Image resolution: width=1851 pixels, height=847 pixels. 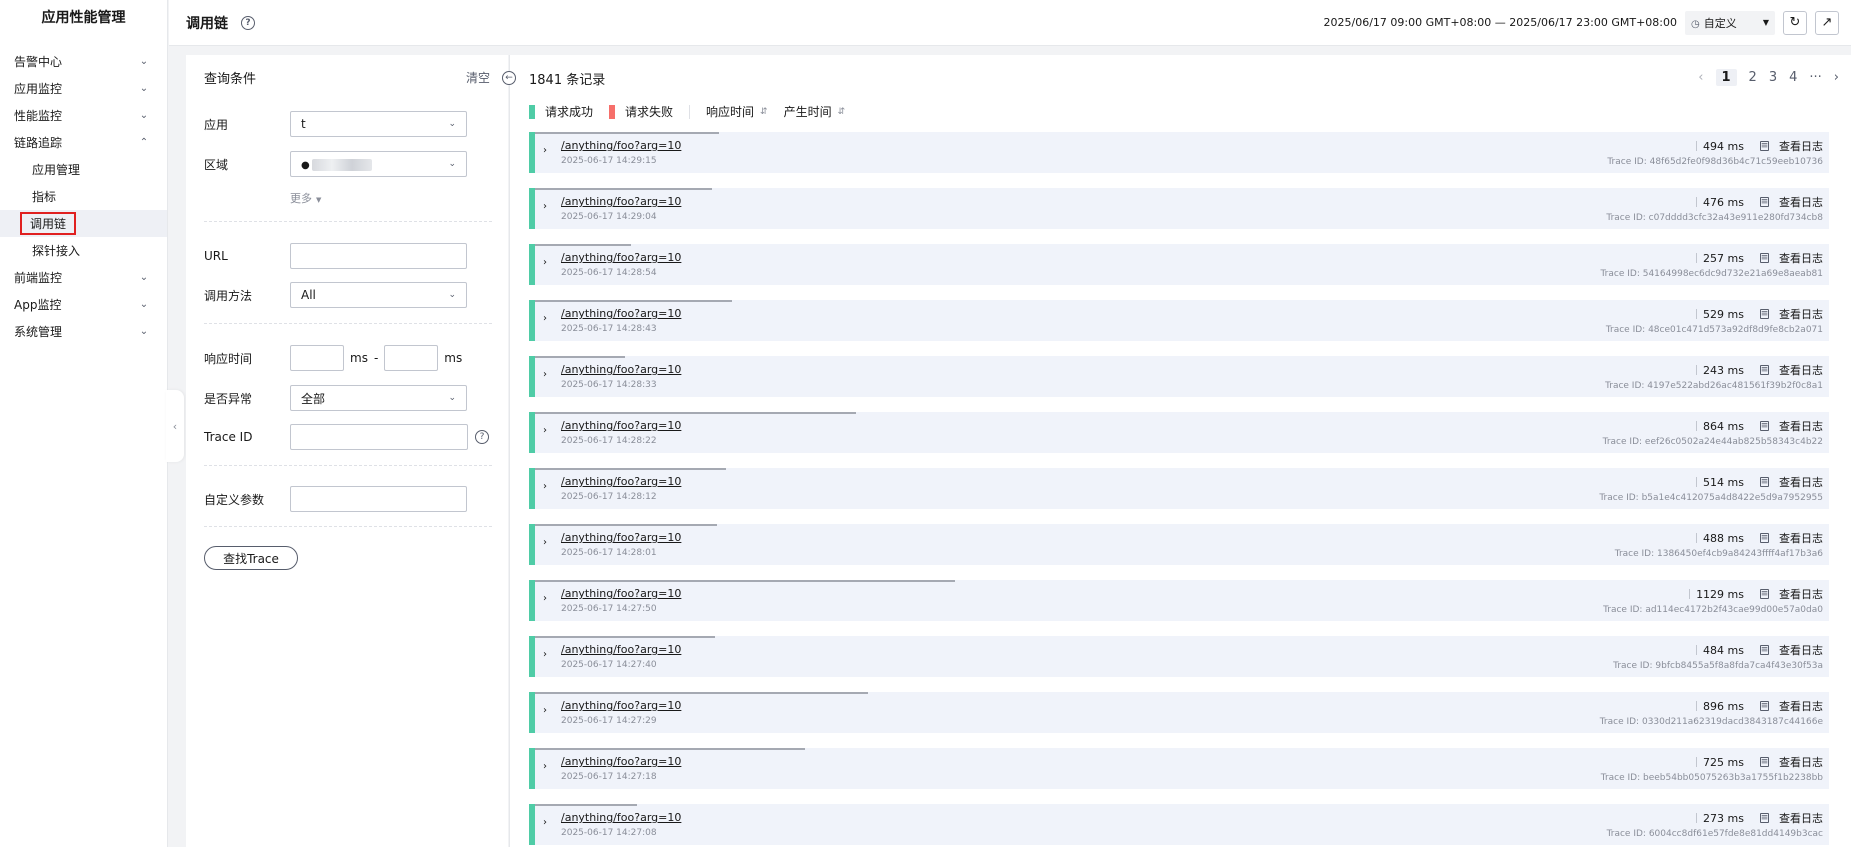 What do you see at coordinates (83, 142) in the screenshot?
I see `sidebar-item-tracing: 链路追踪 ⌃` at bounding box center [83, 142].